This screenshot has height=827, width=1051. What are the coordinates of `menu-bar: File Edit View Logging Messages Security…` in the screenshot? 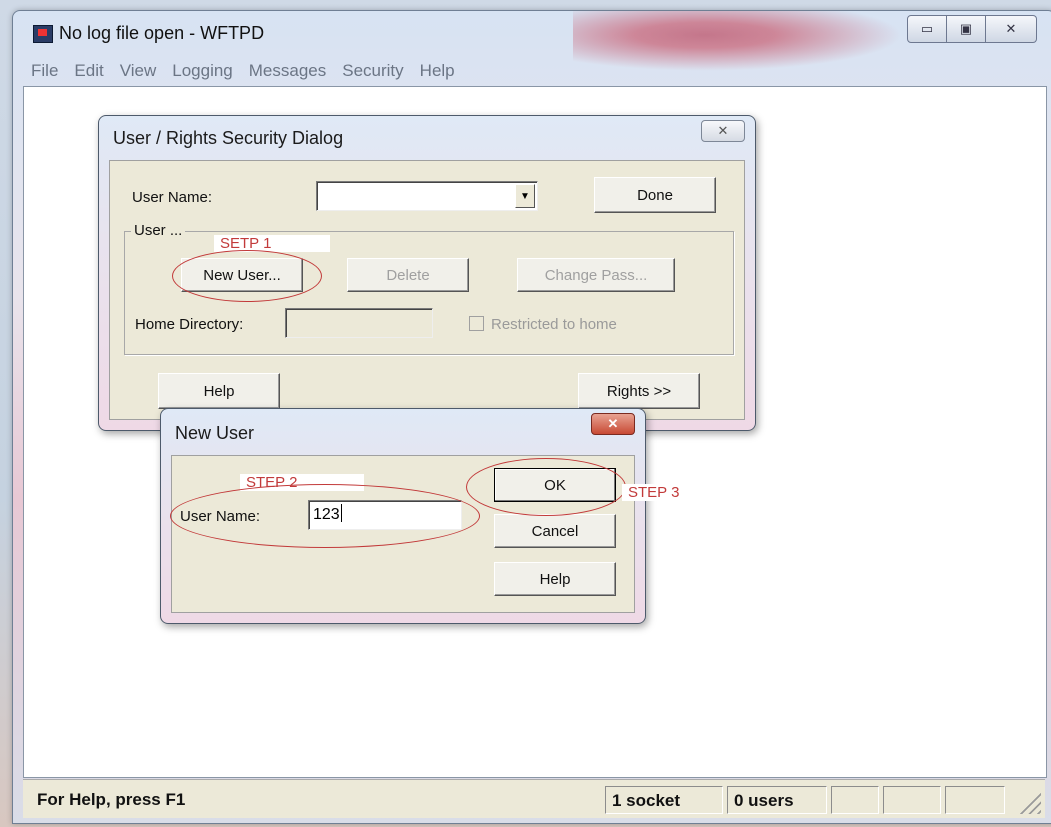 It's located at (243, 71).